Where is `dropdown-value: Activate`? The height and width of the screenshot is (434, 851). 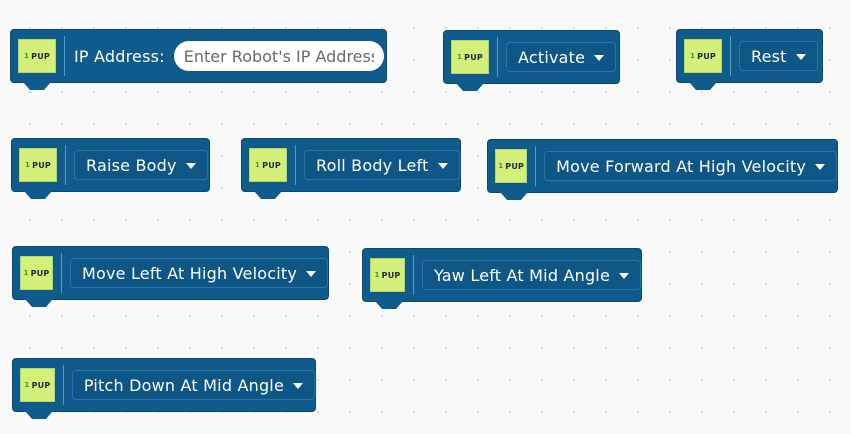
dropdown-value: Activate is located at coordinates (552, 57).